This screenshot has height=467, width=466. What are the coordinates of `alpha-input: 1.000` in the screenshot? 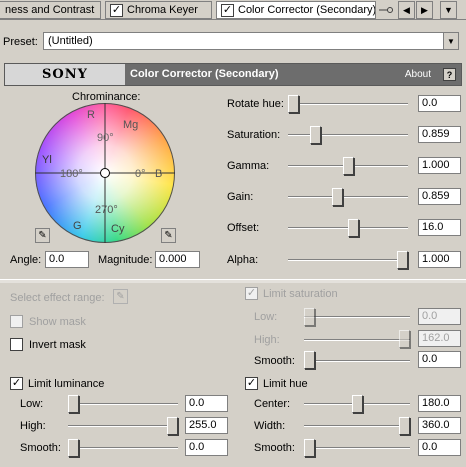 It's located at (439, 259).